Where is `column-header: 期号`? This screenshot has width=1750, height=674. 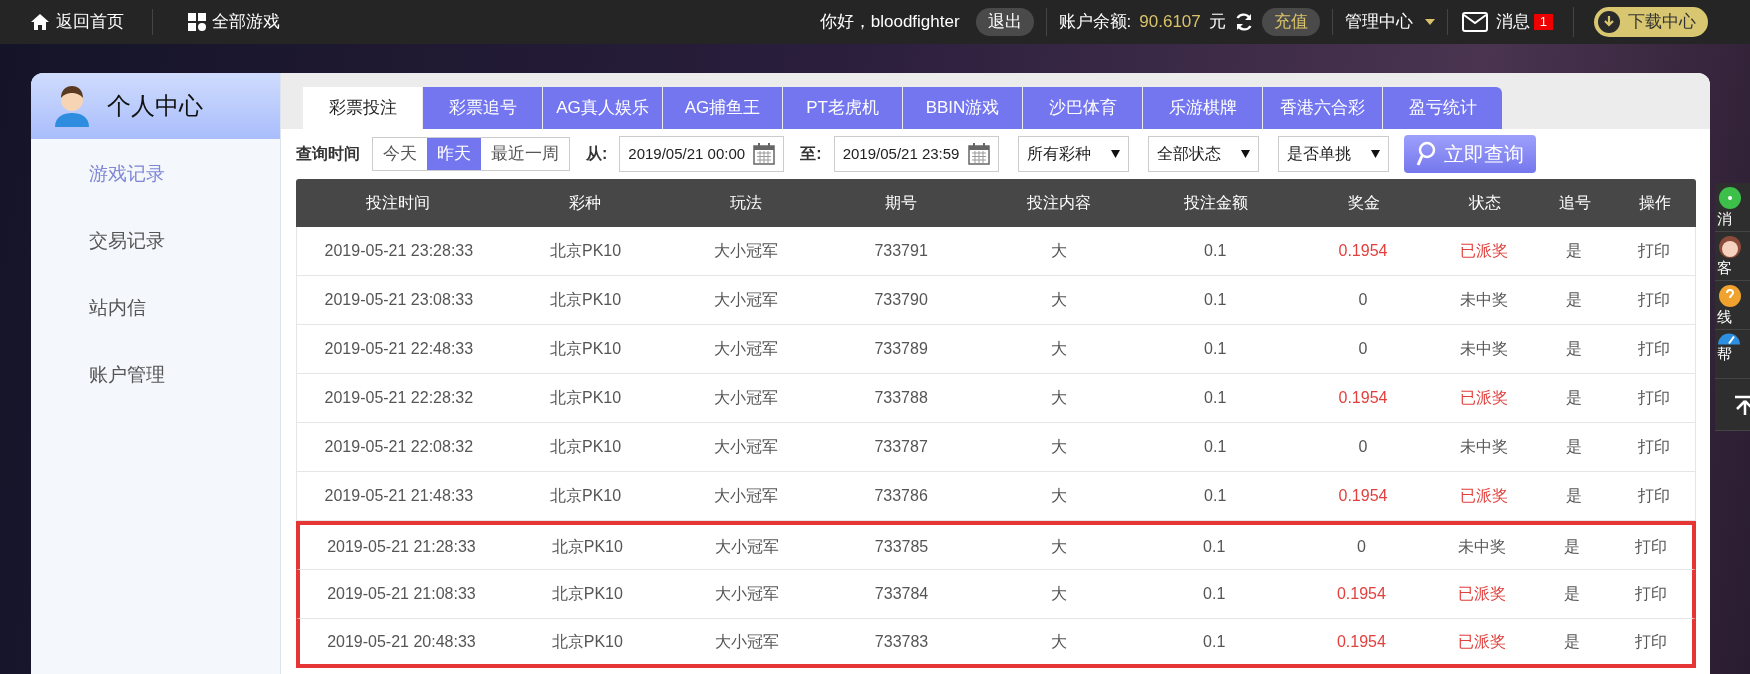
column-header: 期号 is located at coordinates (901, 203).